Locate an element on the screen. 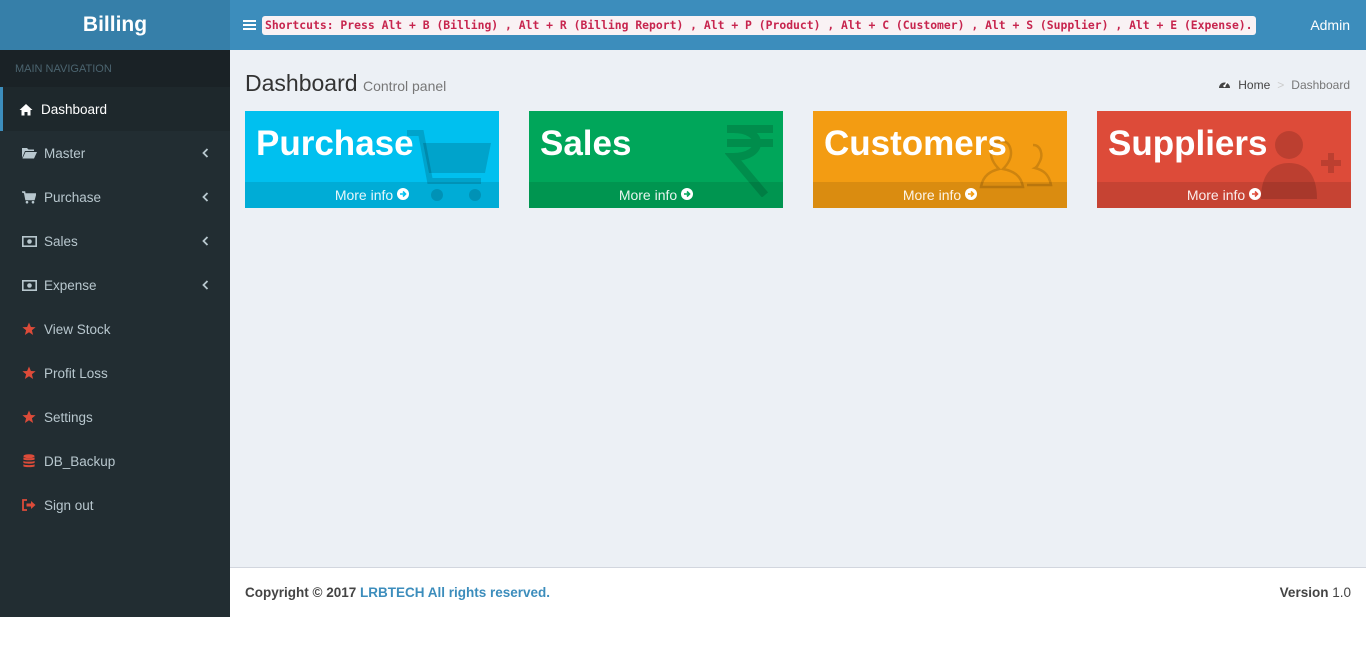 Image resolution: width=1366 pixels, height=662 pixels. box-title: Customers is located at coordinates (915, 143).